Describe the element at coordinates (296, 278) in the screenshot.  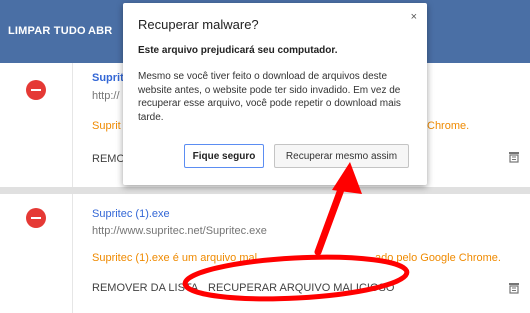
I see `highlight-ellipse` at that location.